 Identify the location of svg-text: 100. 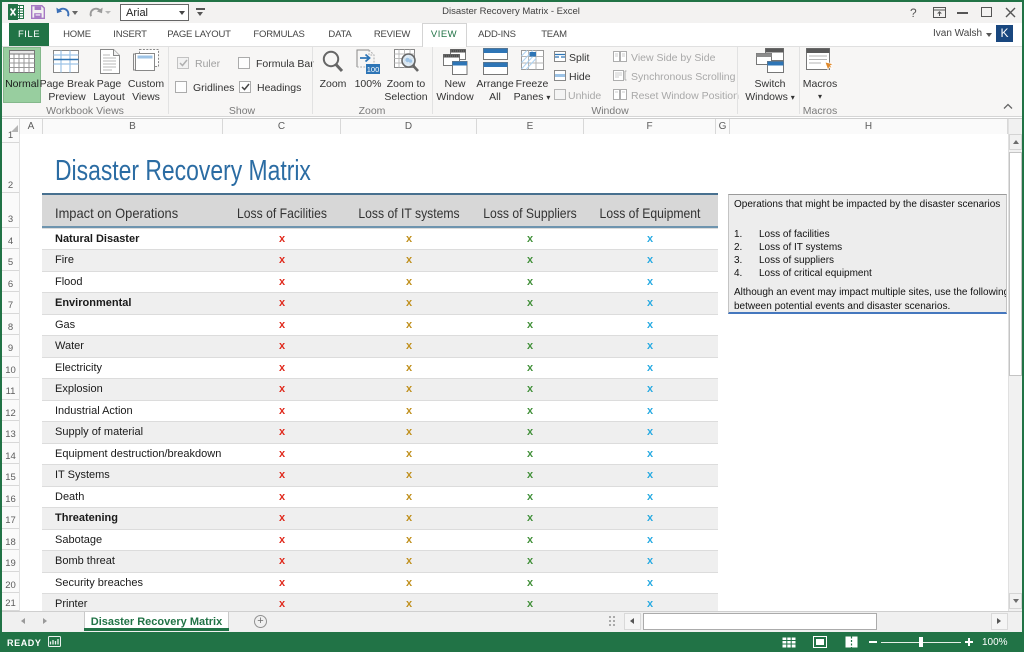
(373, 69).